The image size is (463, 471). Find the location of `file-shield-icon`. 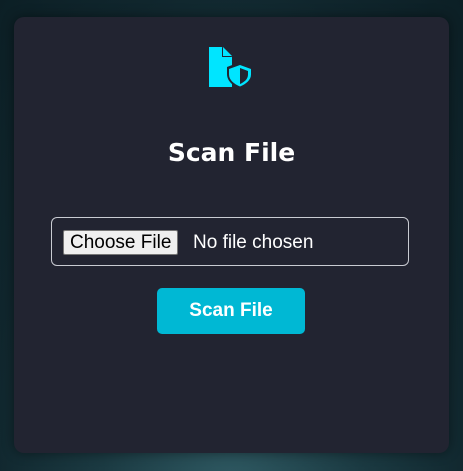

file-shield-icon is located at coordinates (231, 68).